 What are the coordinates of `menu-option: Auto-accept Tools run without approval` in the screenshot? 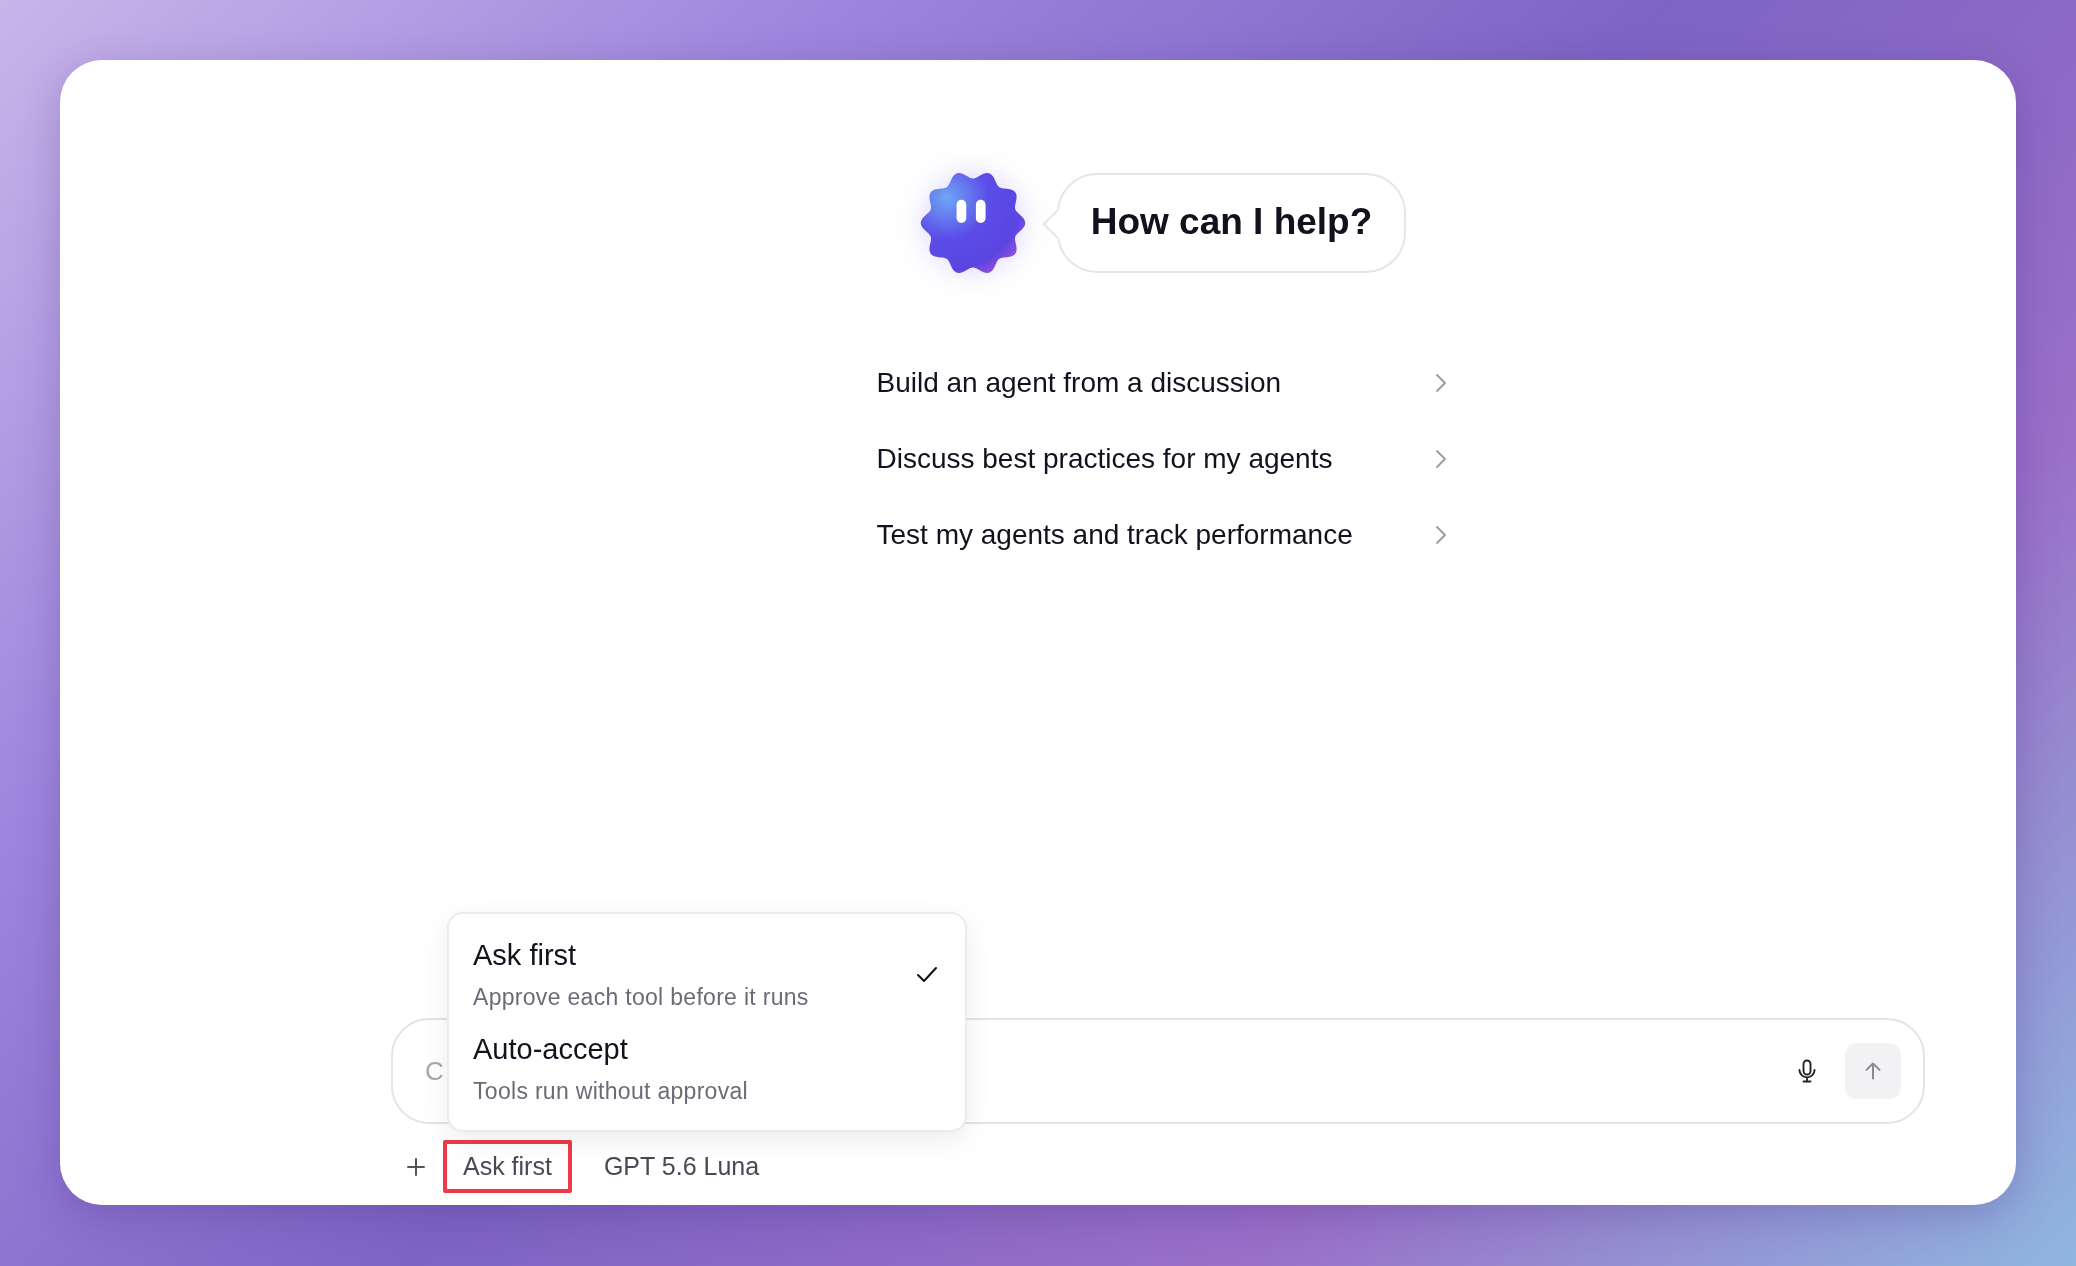 It's located at (707, 1069).